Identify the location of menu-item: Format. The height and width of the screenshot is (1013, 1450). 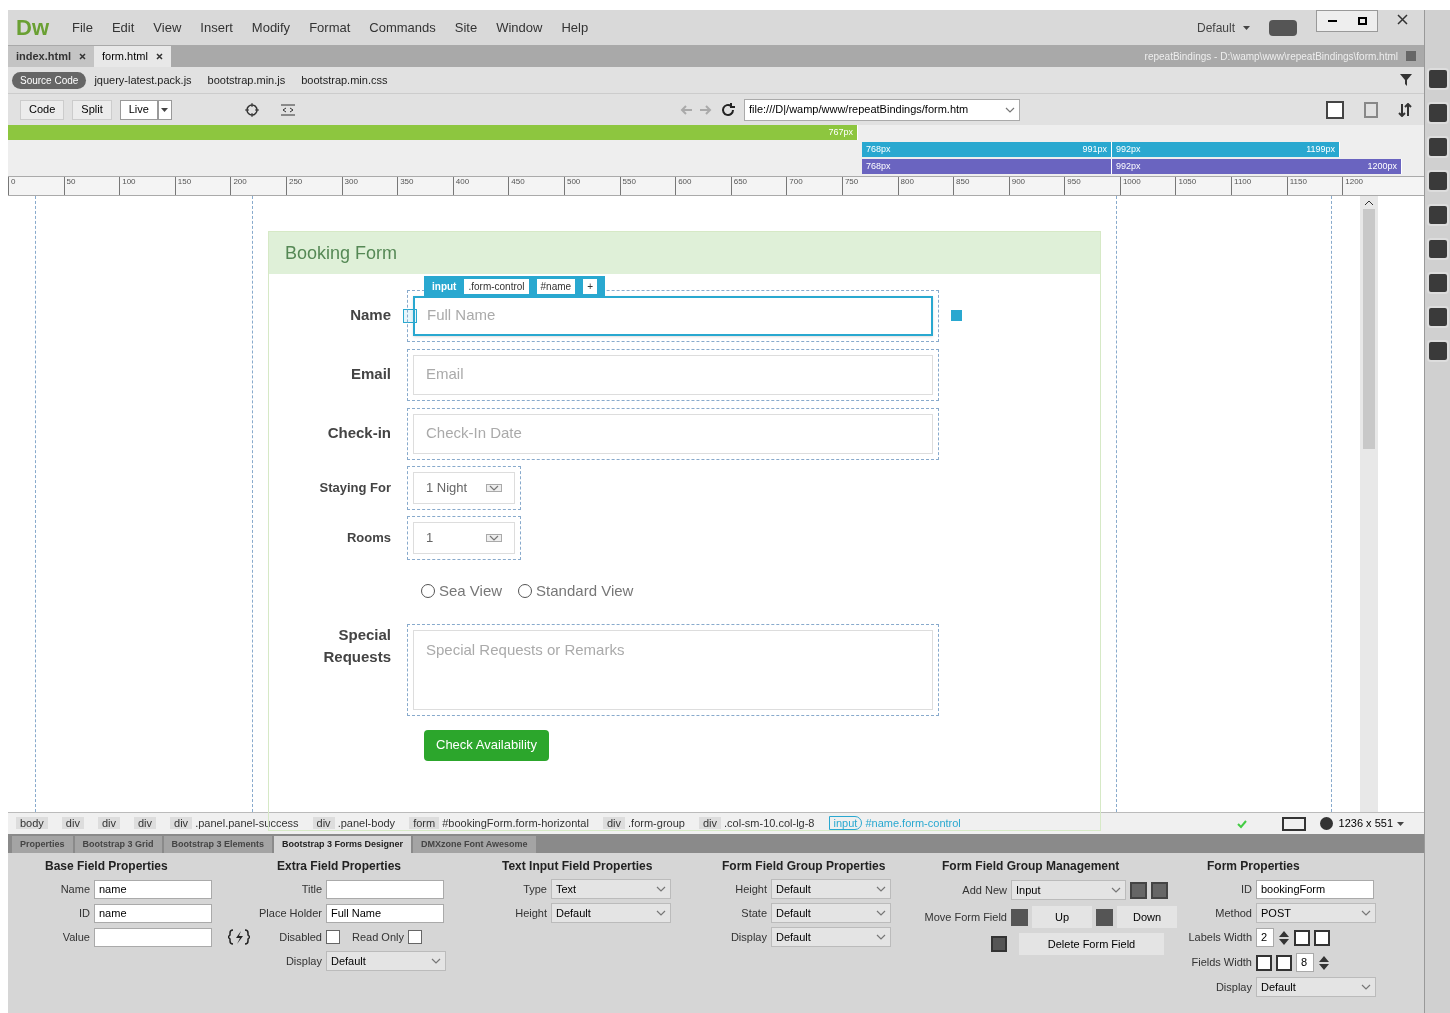
(330, 27).